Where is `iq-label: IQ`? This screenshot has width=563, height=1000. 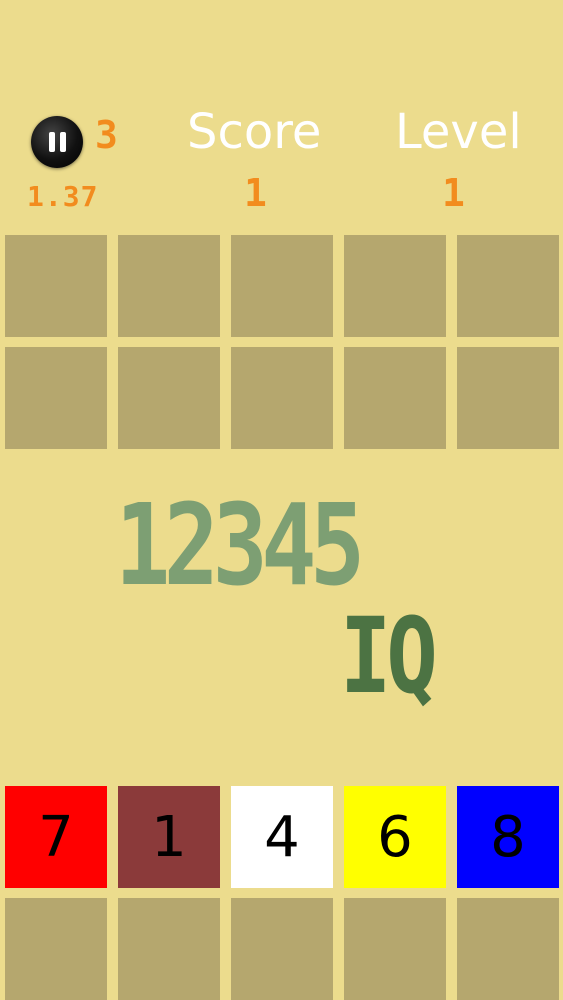
iq-label: IQ is located at coordinates (389, 656).